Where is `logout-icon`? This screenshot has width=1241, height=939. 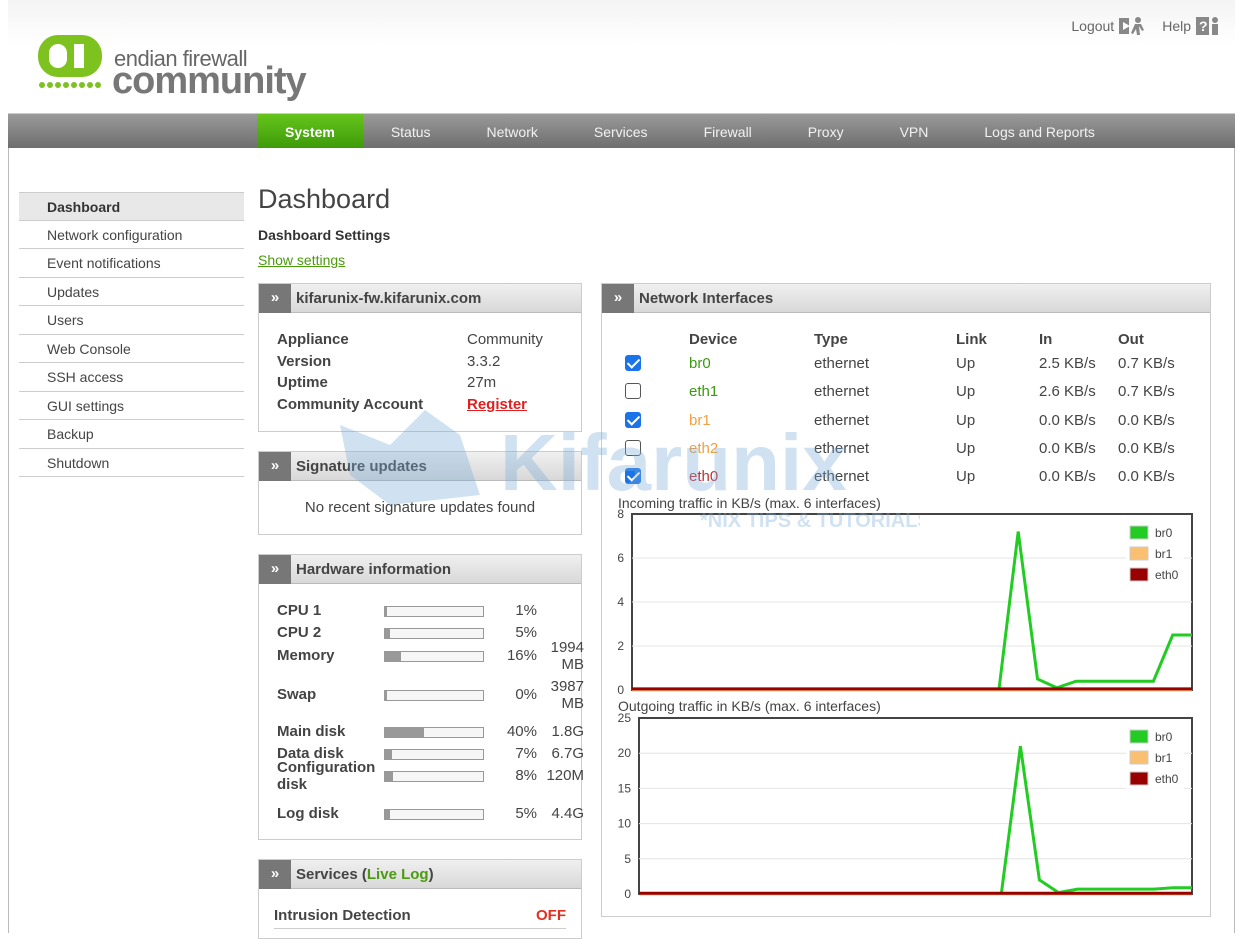 logout-icon is located at coordinates (1132, 26).